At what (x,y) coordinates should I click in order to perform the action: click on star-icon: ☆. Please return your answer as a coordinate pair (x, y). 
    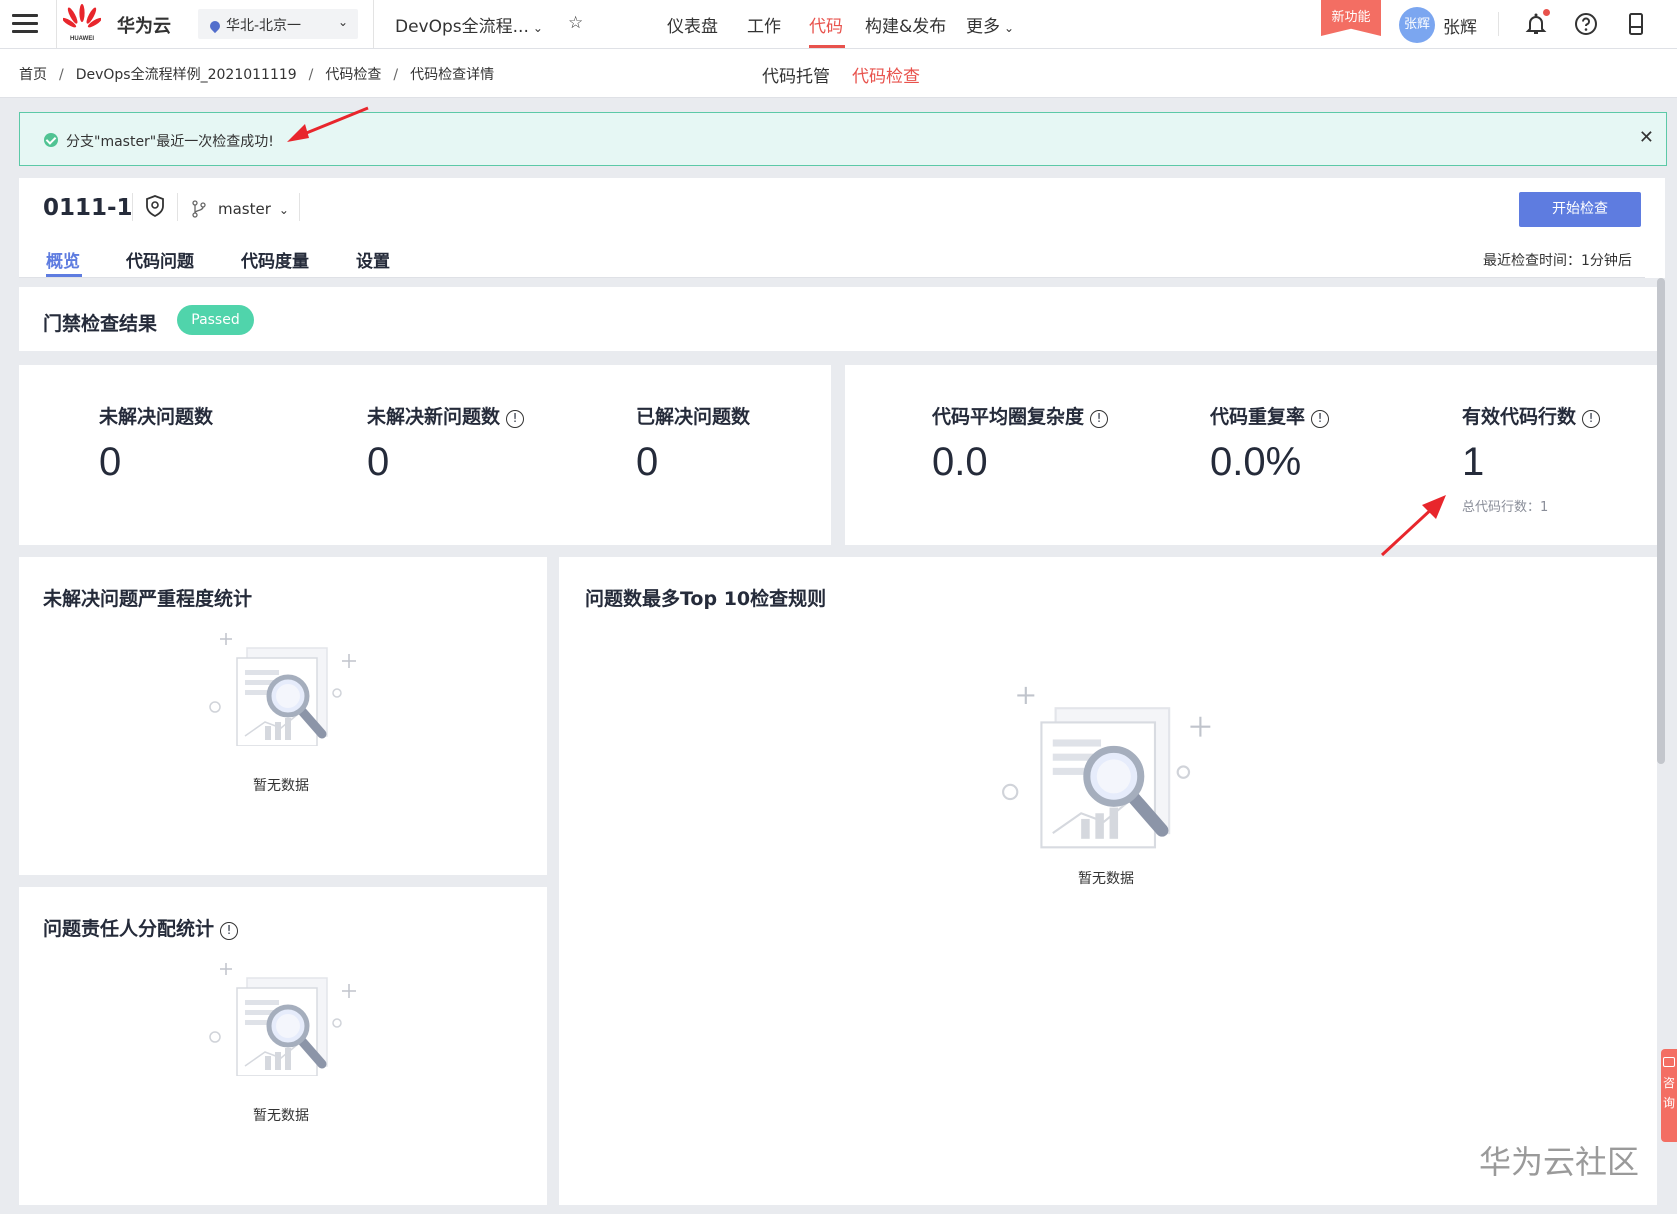
    Looking at the image, I should click on (575, 23).